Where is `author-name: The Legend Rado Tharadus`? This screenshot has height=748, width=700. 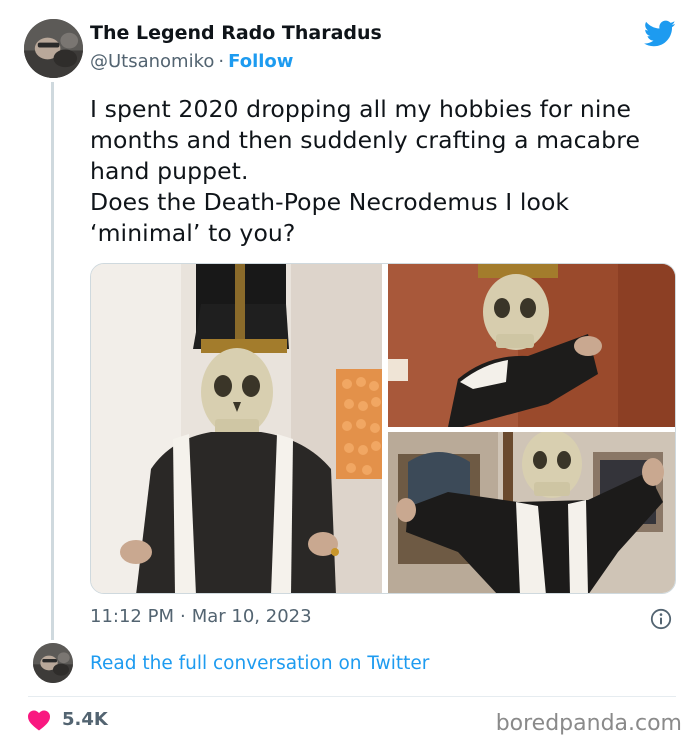
author-name: The Legend Rado Tharadus is located at coordinates (236, 33).